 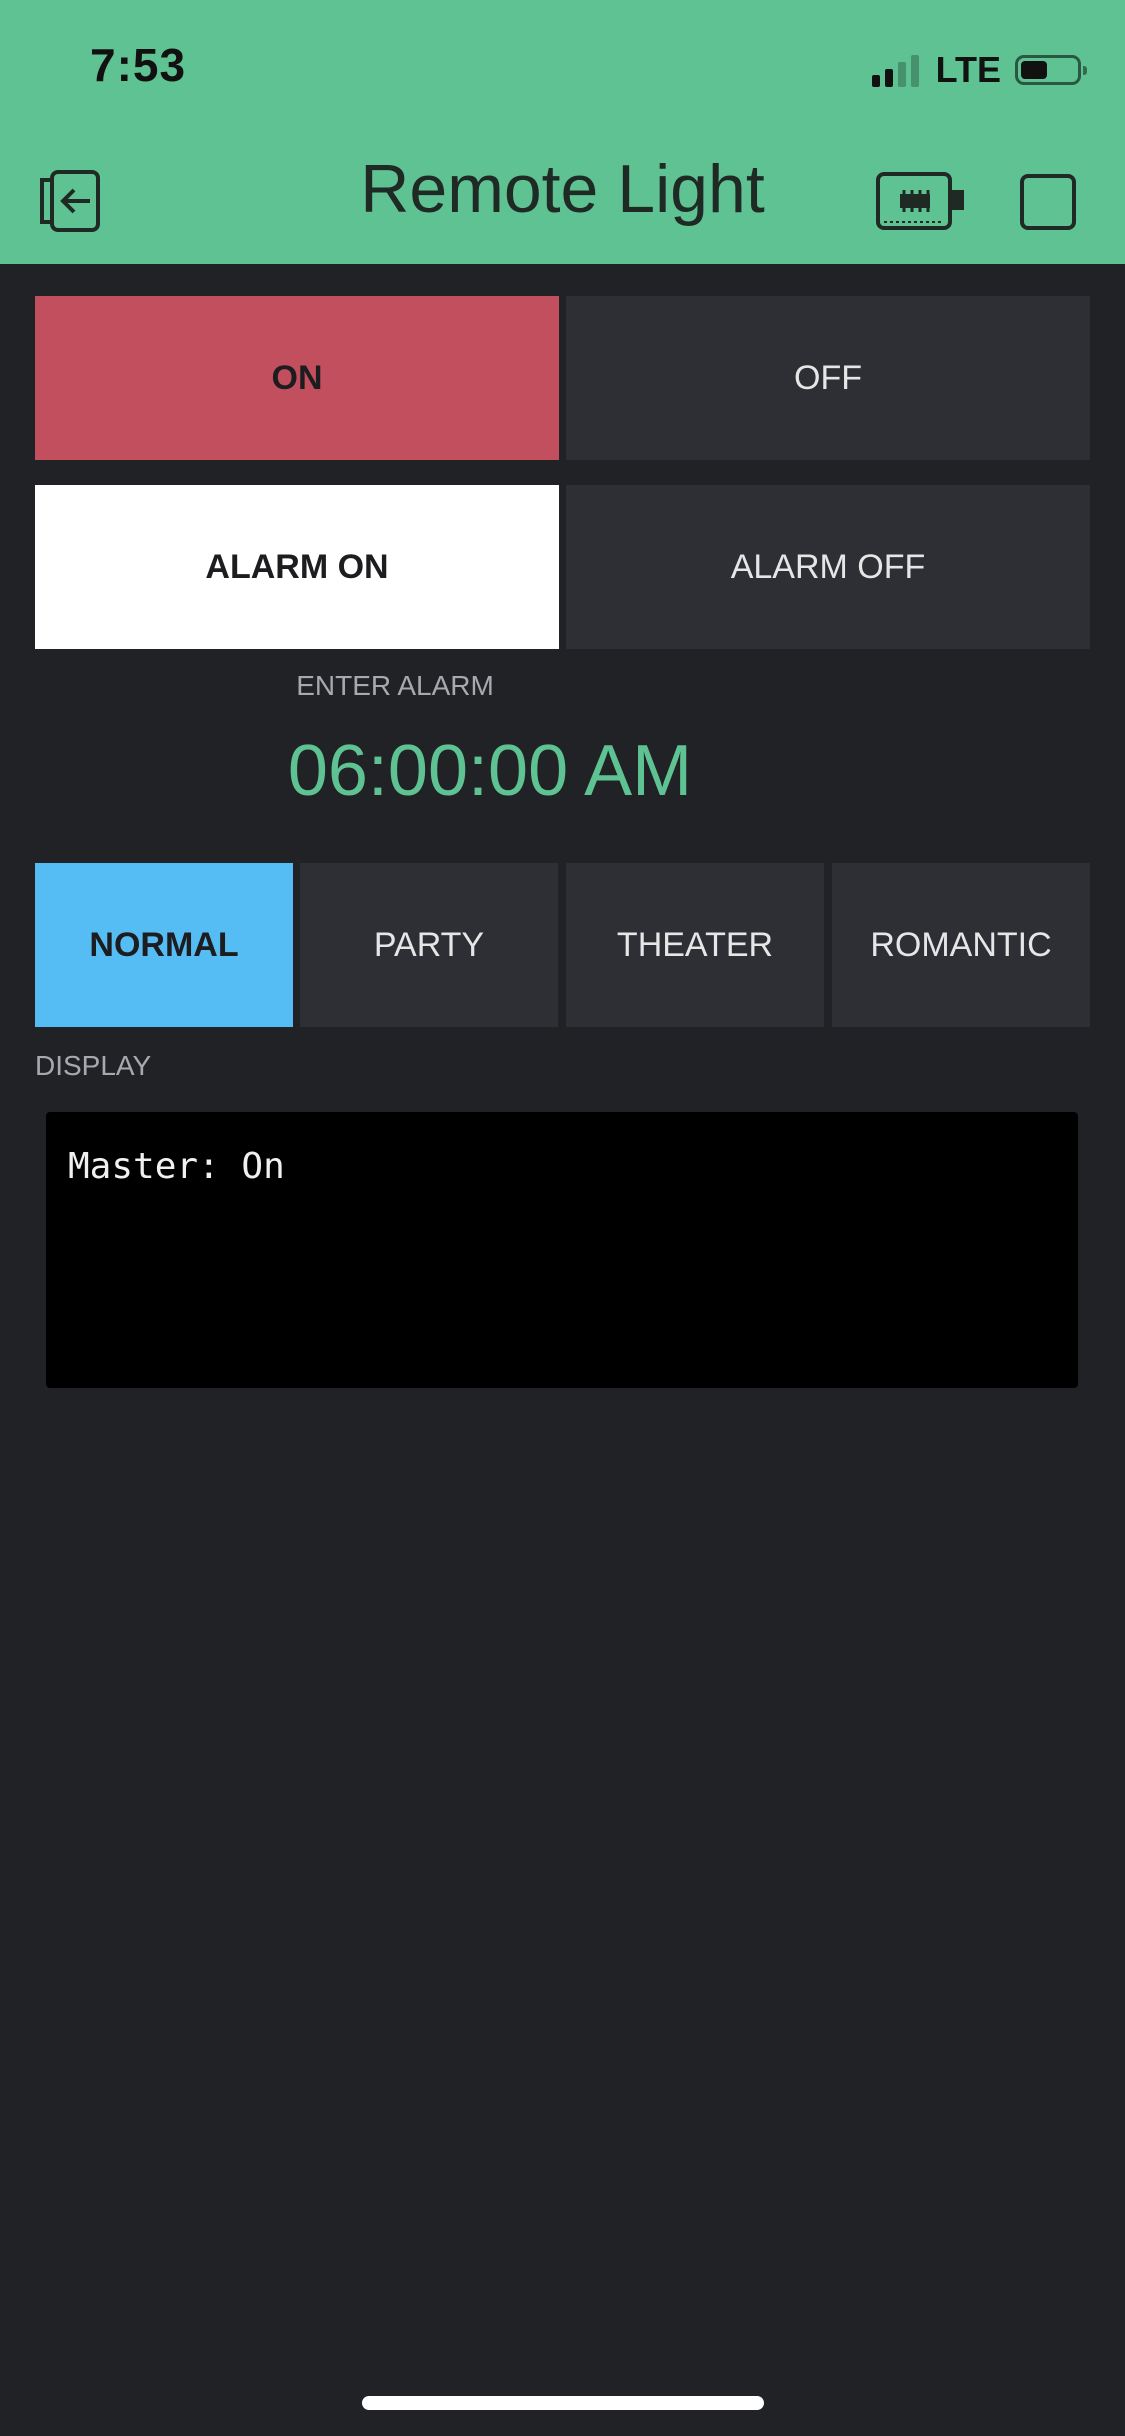 I want to click on app-header: 7:53 LTE Remote Light, so click(x=562, y=132).